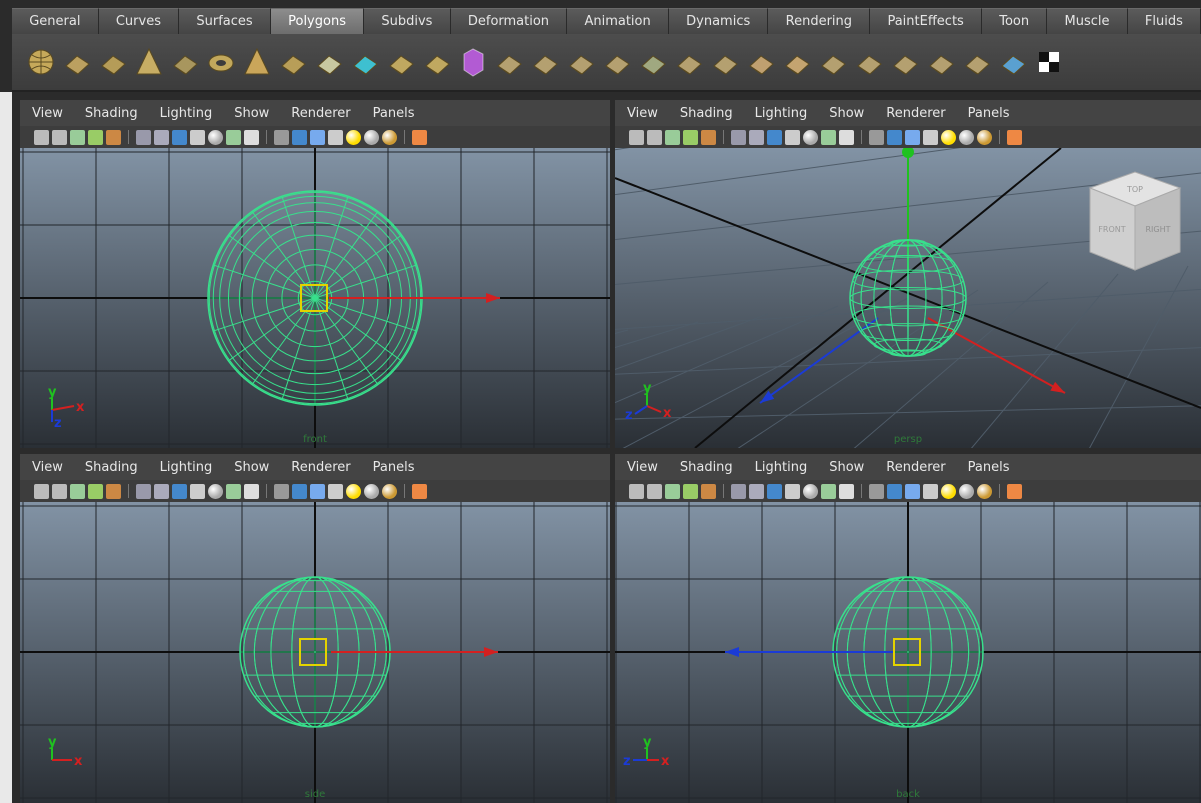  I want to click on pipe-icon, so click(293, 62).